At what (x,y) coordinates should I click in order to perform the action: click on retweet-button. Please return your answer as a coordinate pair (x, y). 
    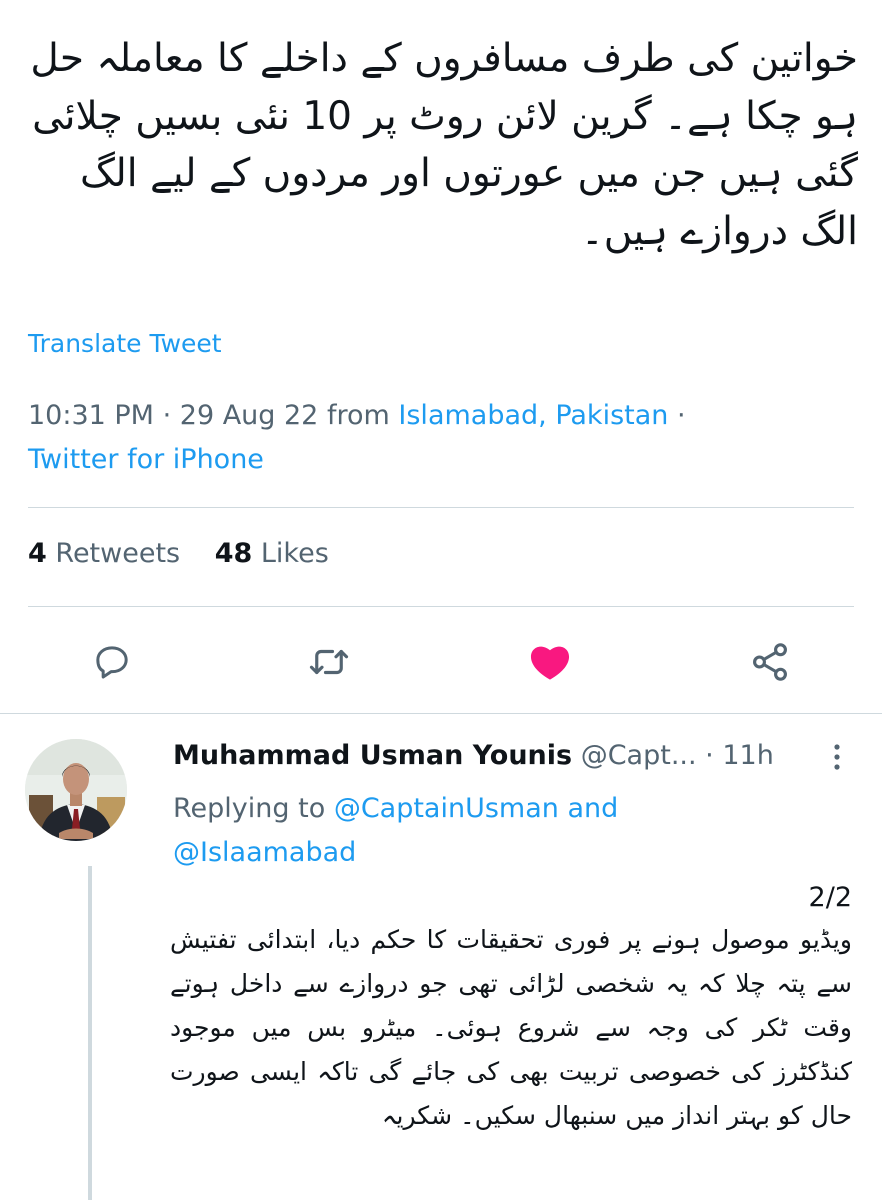
    Looking at the image, I should click on (329, 662).